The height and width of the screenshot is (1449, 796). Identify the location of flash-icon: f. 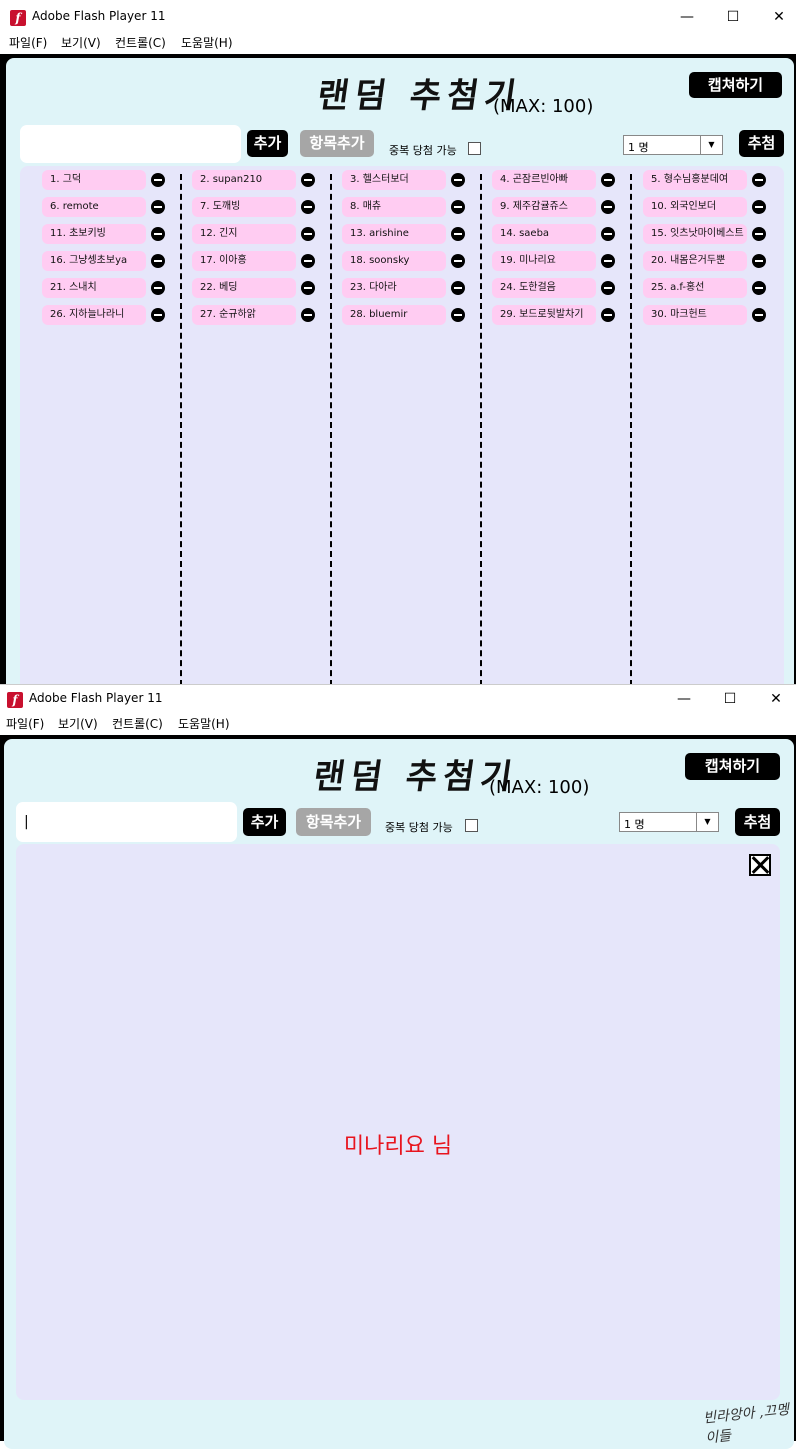
(18, 18).